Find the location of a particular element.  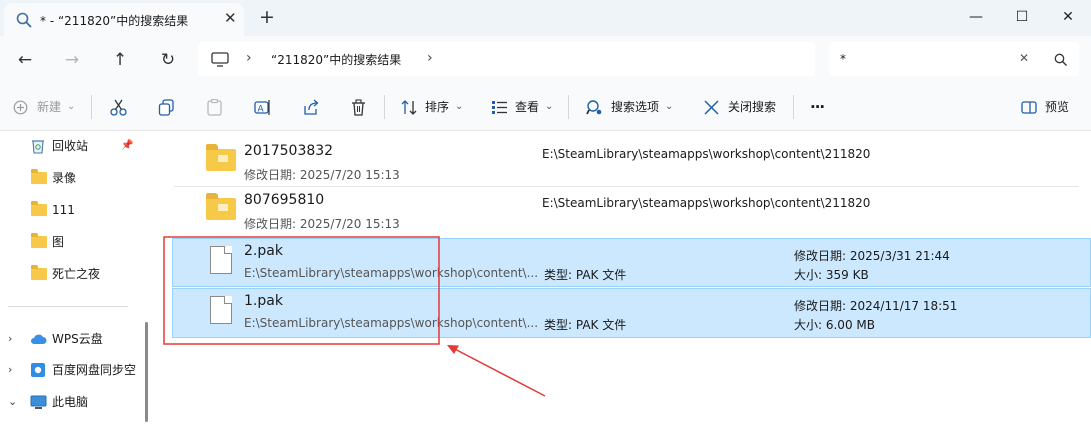

annotation-overlay is located at coordinates (354, 316).